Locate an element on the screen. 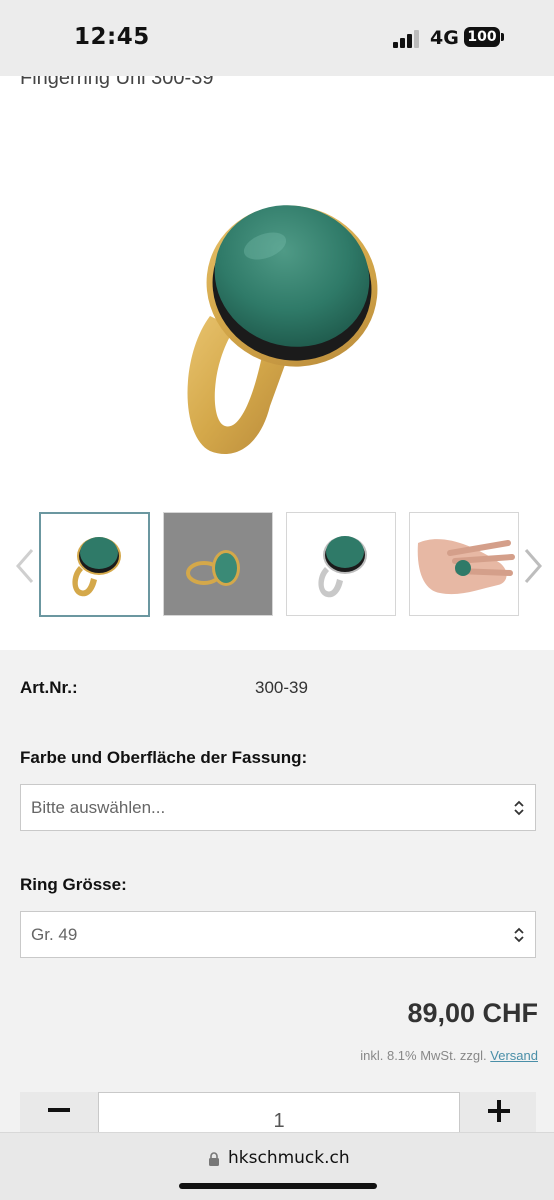 The image size is (554, 1200). quantity-increase-button is located at coordinates (499, 1111).